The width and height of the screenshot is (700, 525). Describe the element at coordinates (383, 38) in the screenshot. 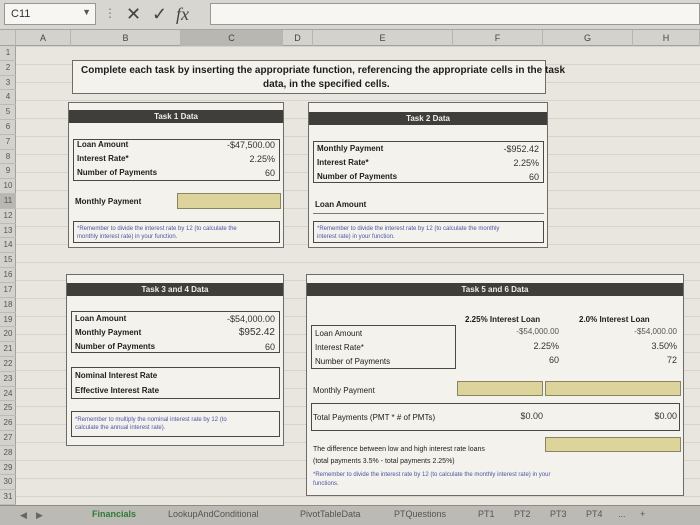

I see `column-header-e: E` at that location.